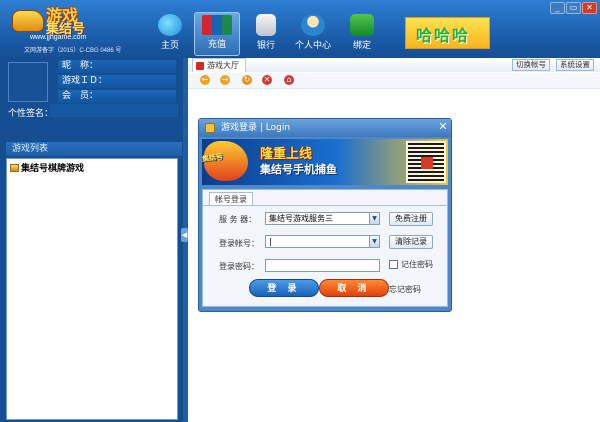 The image size is (600, 422). Describe the element at coordinates (393, 264) in the screenshot. I see `remember-password-checkbox` at that location.